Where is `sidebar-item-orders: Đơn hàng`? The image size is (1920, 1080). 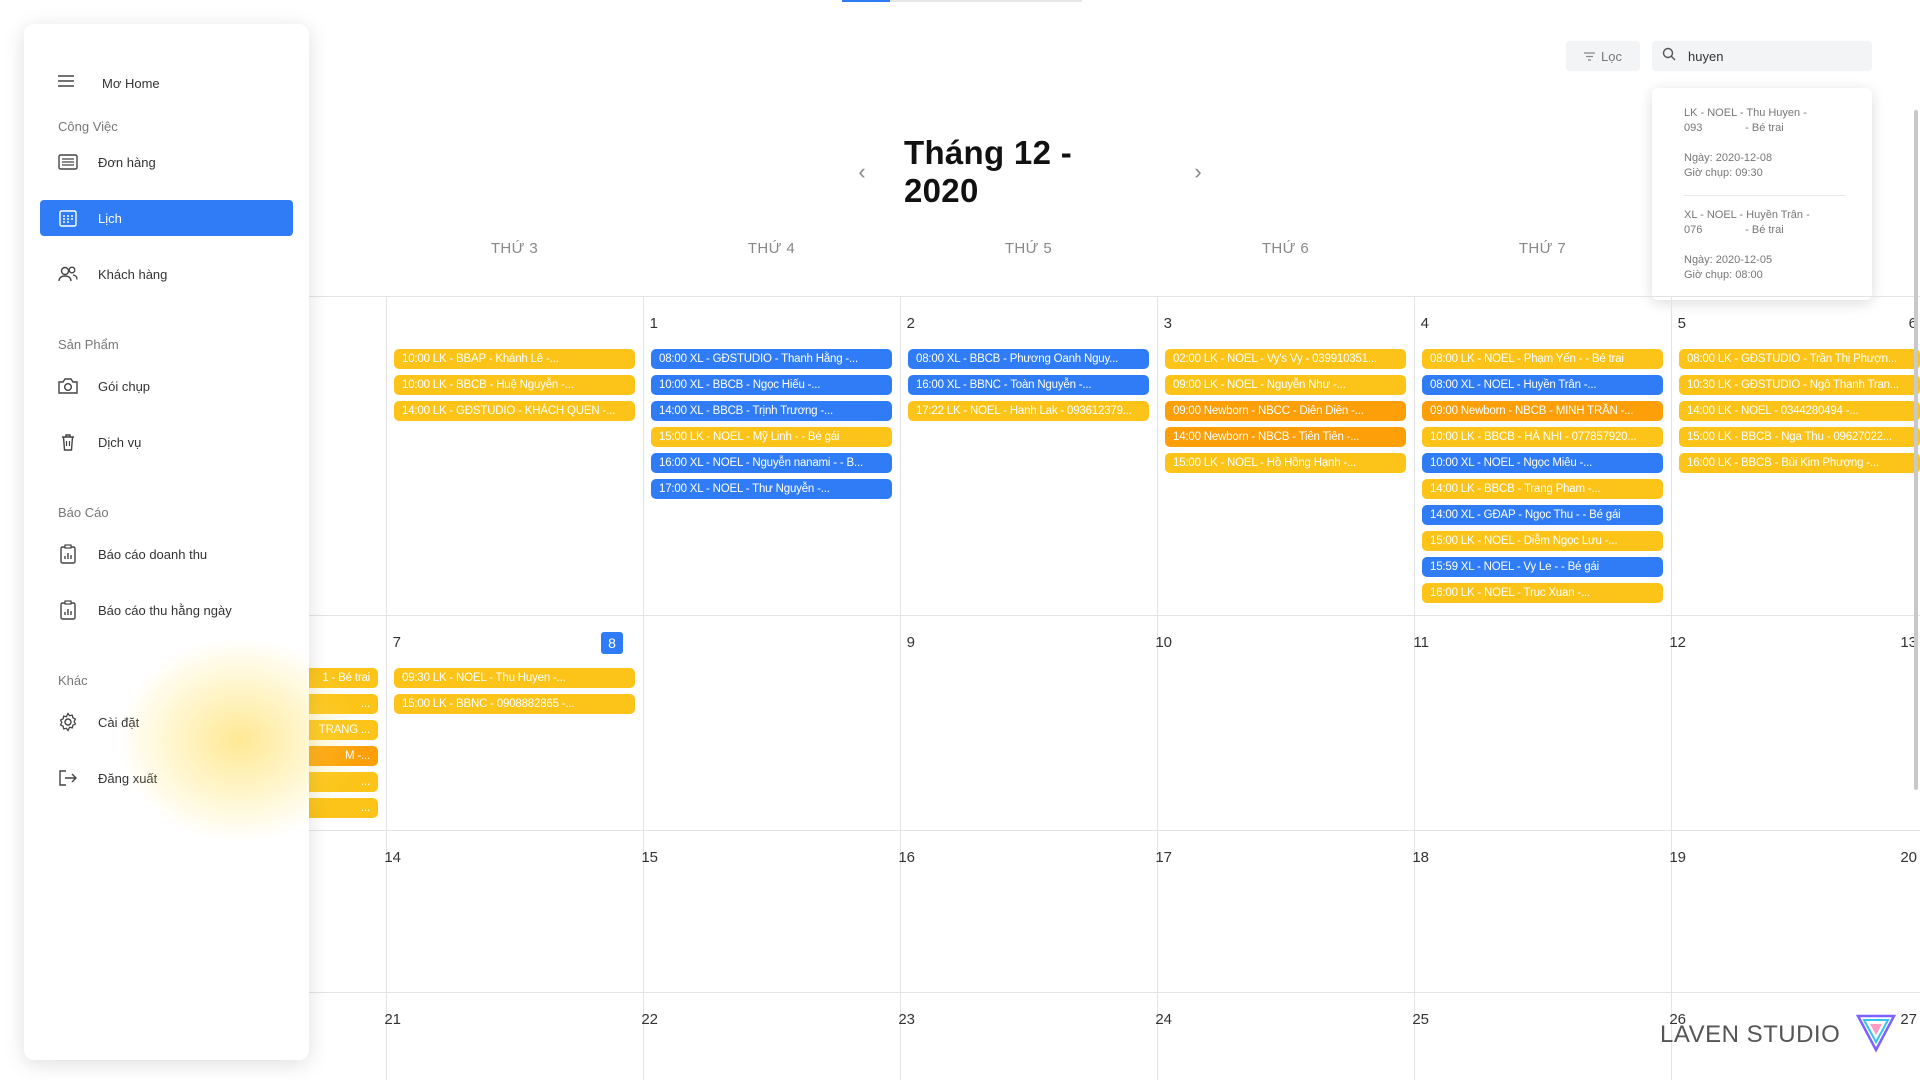
sidebar-item-orders: Đơn hàng is located at coordinates (166, 162).